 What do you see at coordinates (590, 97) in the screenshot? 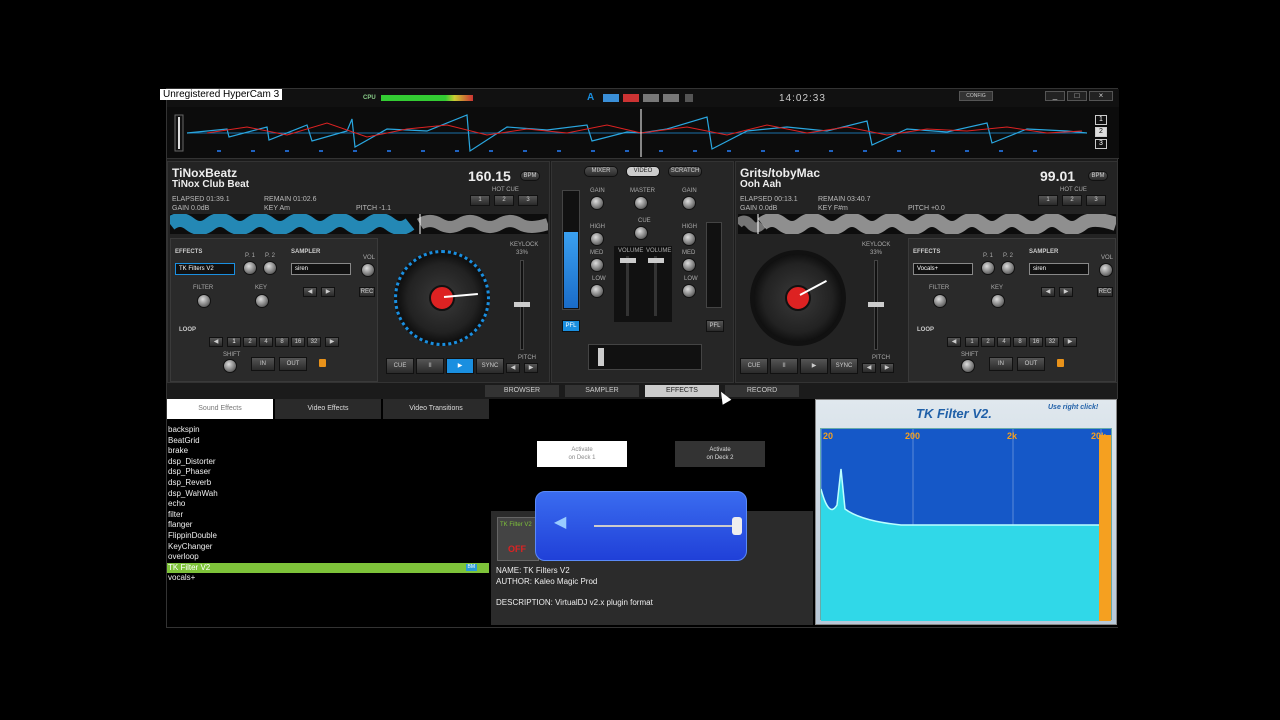
I see `automix-icon: A` at bounding box center [590, 97].